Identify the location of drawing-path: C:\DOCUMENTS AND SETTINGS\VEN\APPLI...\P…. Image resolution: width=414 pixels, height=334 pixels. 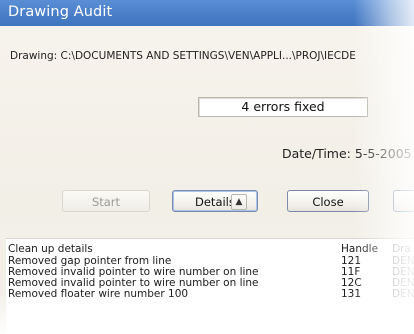
(208, 56).